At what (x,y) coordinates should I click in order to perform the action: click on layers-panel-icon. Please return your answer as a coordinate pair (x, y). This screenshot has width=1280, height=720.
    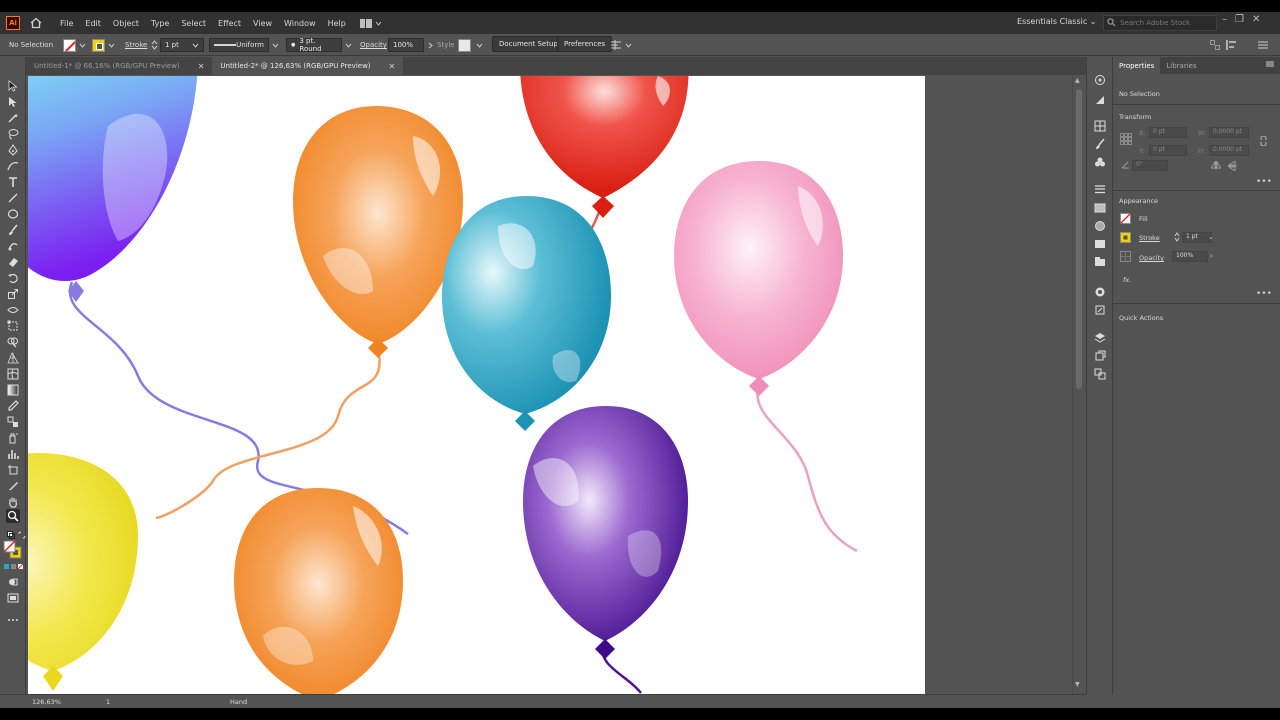
    Looking at the image, I should click on (1100, 338).